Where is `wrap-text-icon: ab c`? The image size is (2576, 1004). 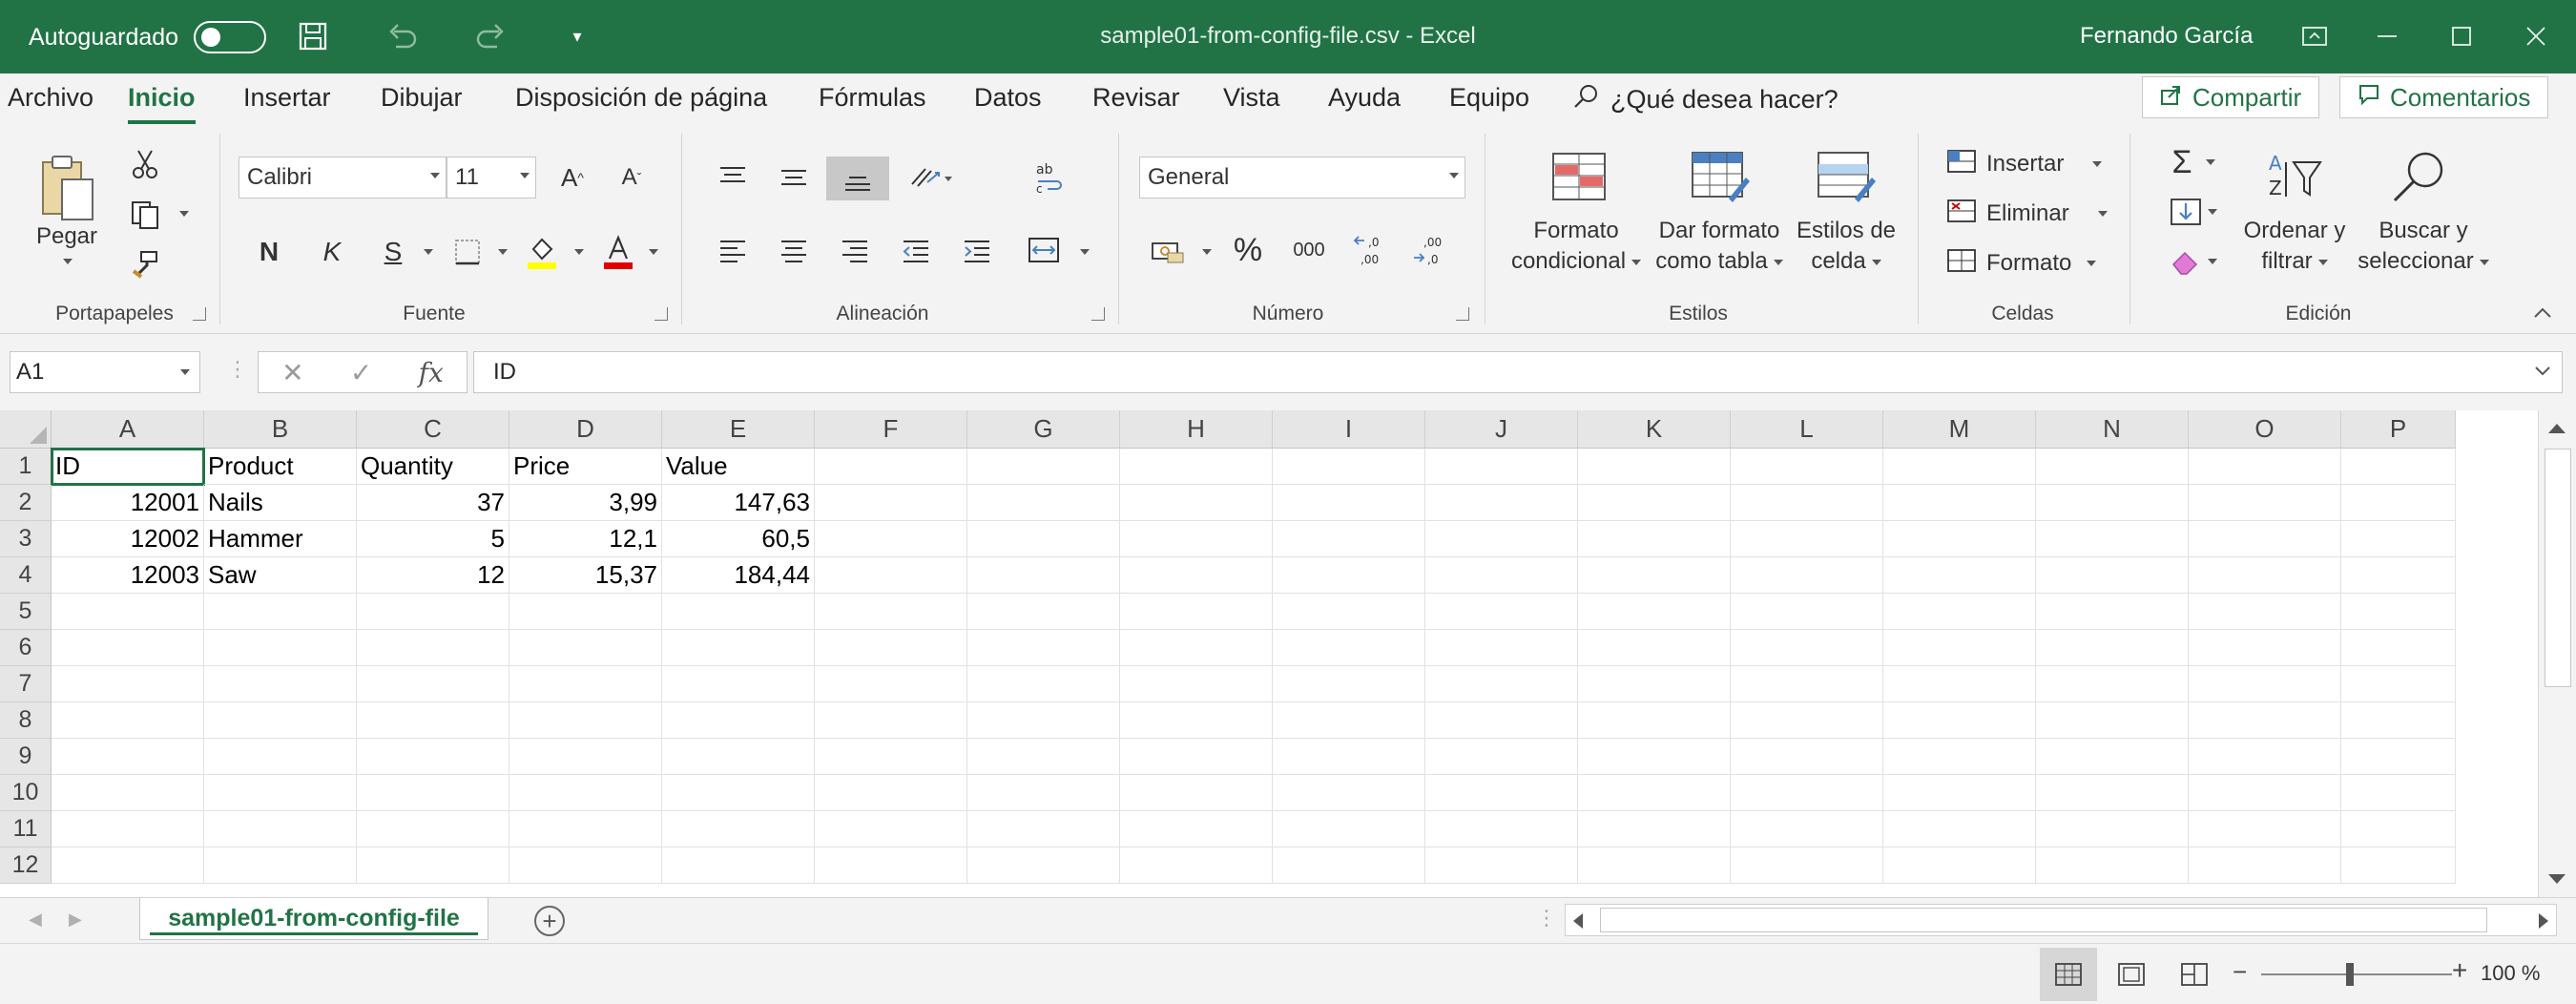 wrap-text-icon: ab c is located at coordinates (1049, 178).